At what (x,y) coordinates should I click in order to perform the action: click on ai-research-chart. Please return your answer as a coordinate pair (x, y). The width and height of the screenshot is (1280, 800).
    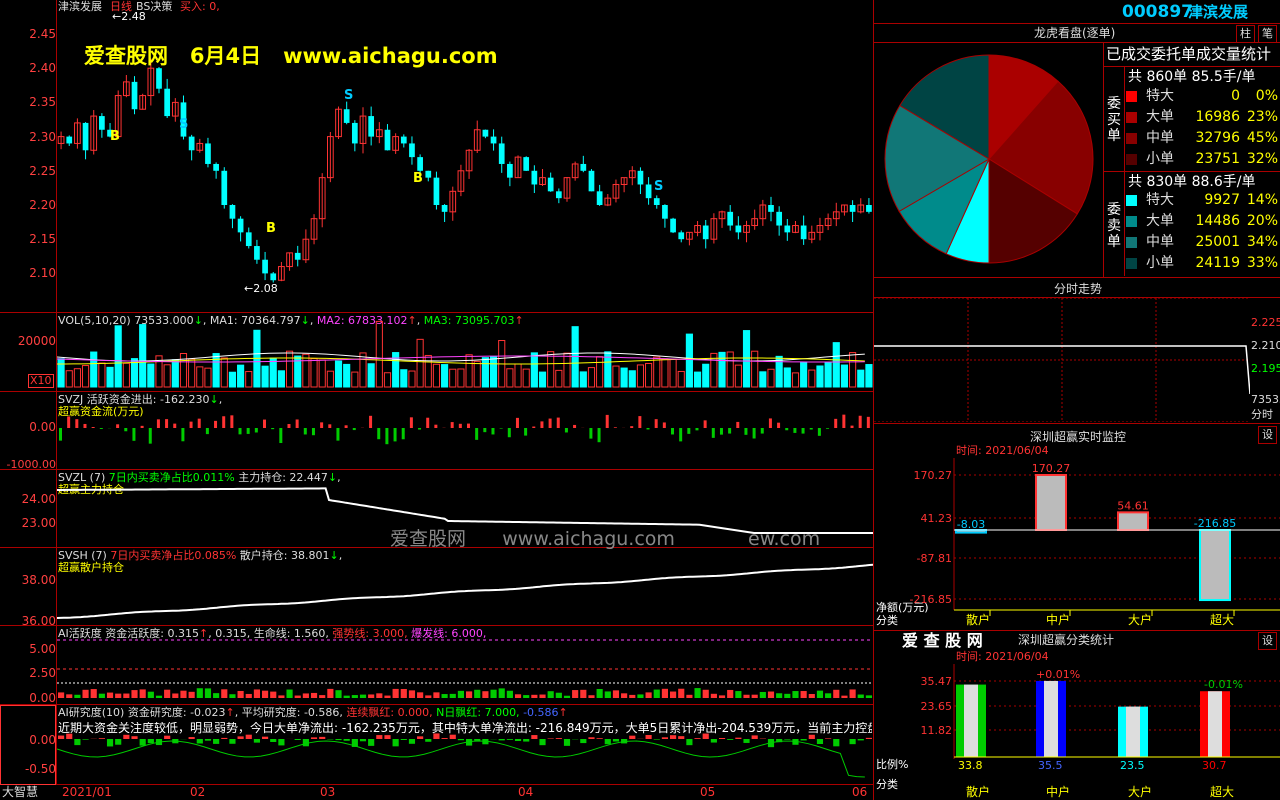
    Looking at the image, I should click on (465, 744).